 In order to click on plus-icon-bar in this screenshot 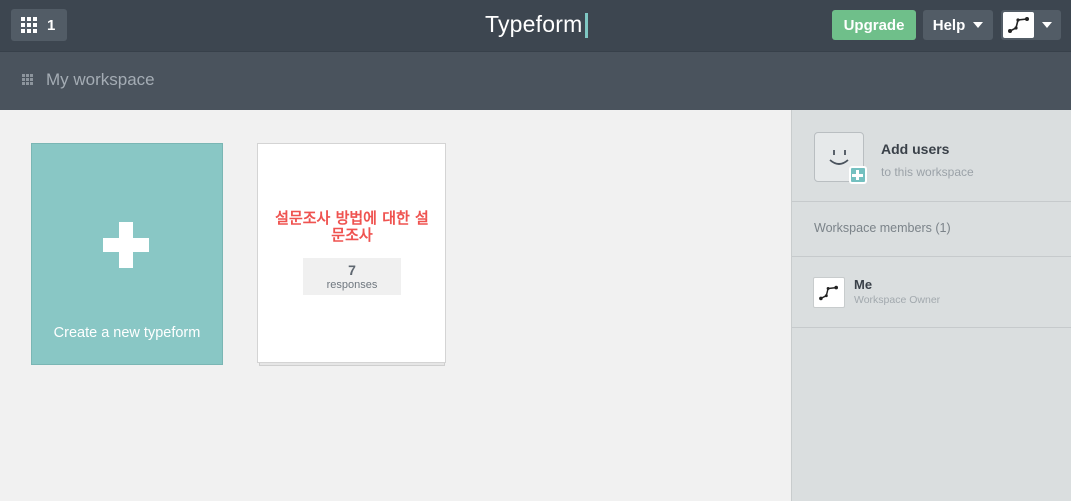, I will do `click(126, 245)`.